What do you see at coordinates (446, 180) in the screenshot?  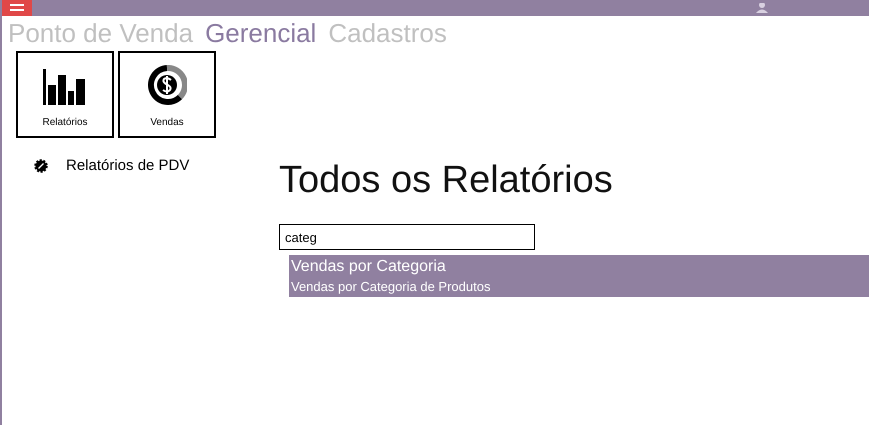 I see `page-title: Todos os Relatórios` at bounding box center [446, 180].